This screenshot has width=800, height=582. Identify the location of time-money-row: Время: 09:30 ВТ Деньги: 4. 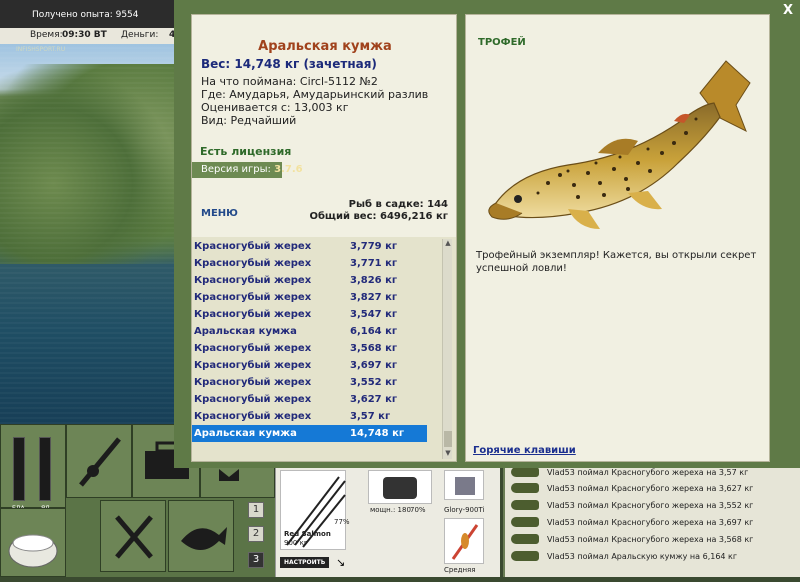
(90, 36).